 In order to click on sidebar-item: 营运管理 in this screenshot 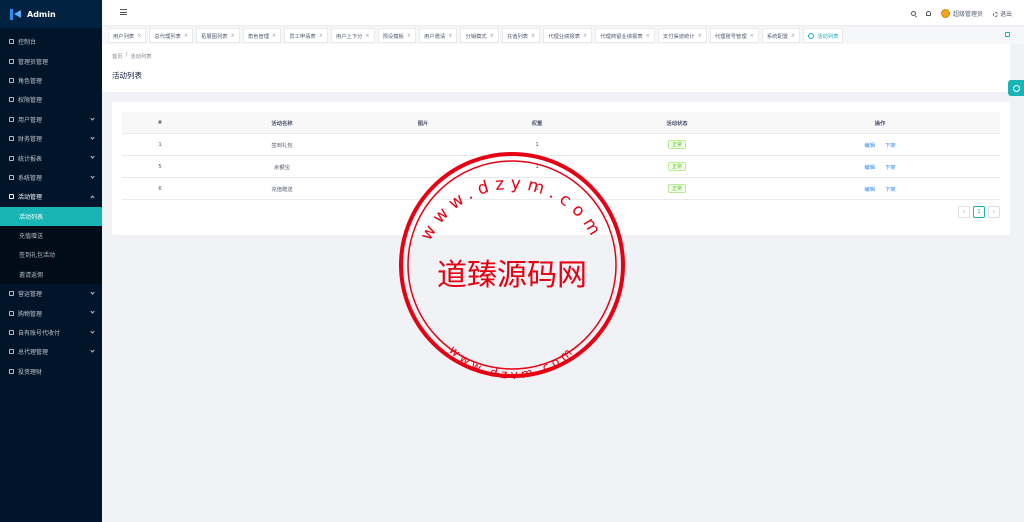, I will do `click(51, 293)`.